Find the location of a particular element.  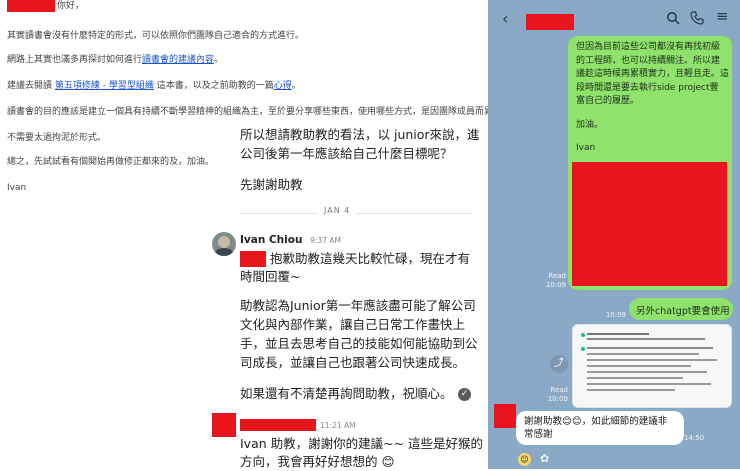

followup-line-2: 方向，我會再好好想想的 😊 is located at coordinates (317, 461).